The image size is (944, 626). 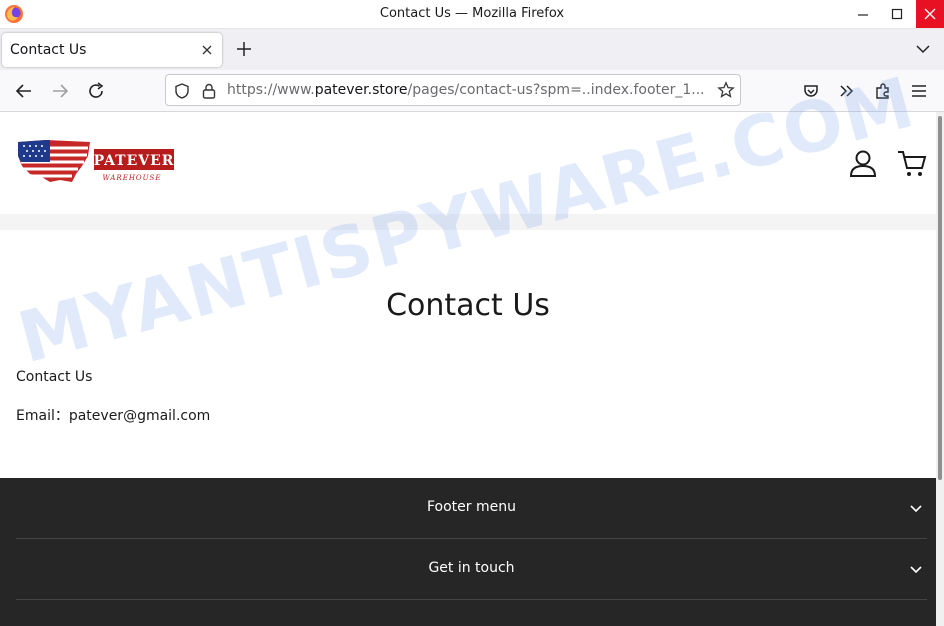 I want to click on minimize-button, so click(x=863, y=14).